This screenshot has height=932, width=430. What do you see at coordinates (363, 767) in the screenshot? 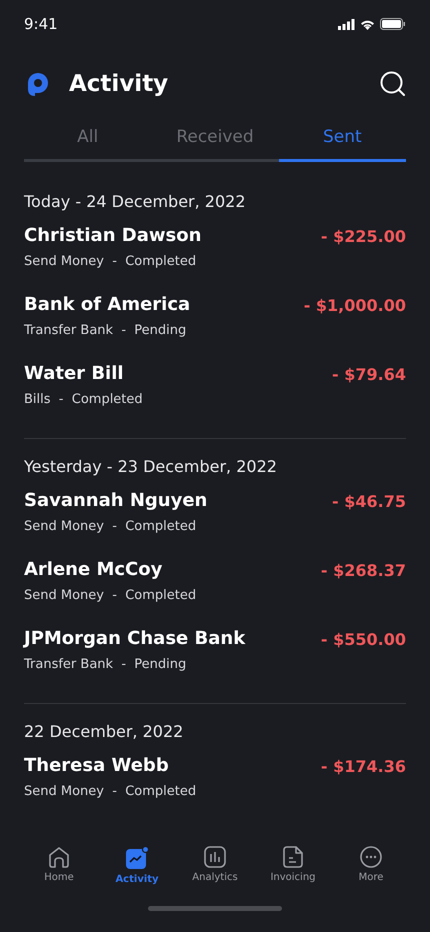
I see `transaction-amount: - $174.36` at bounding box center [363, 767].